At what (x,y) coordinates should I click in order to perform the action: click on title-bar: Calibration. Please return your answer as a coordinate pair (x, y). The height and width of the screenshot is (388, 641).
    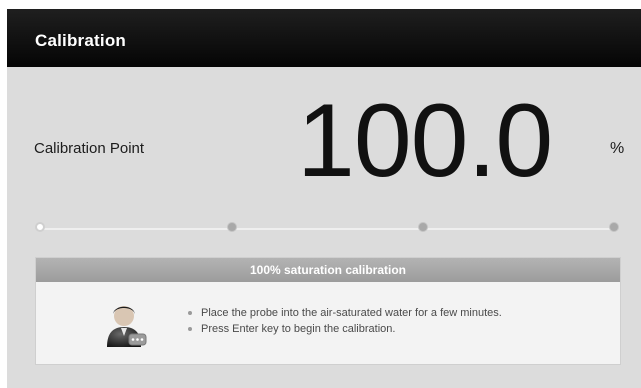
    Looking at the image, I should click on (324, 38).